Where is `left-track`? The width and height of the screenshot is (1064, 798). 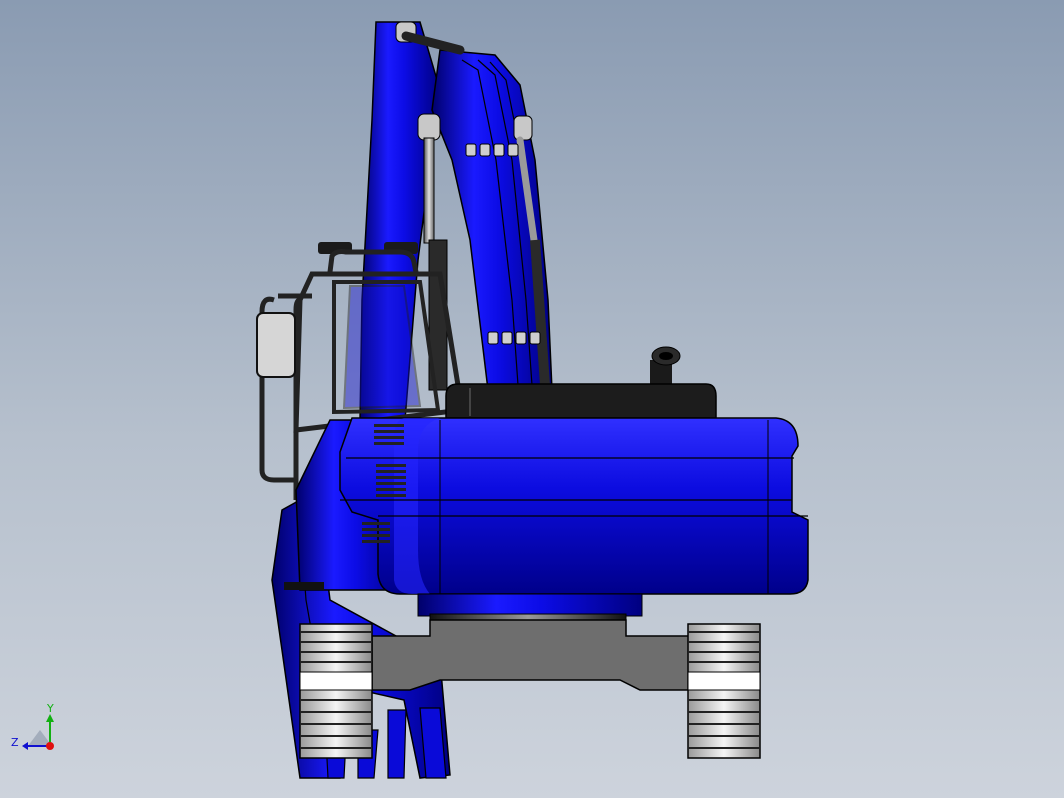 left-track is located at coordinates (336, 691).